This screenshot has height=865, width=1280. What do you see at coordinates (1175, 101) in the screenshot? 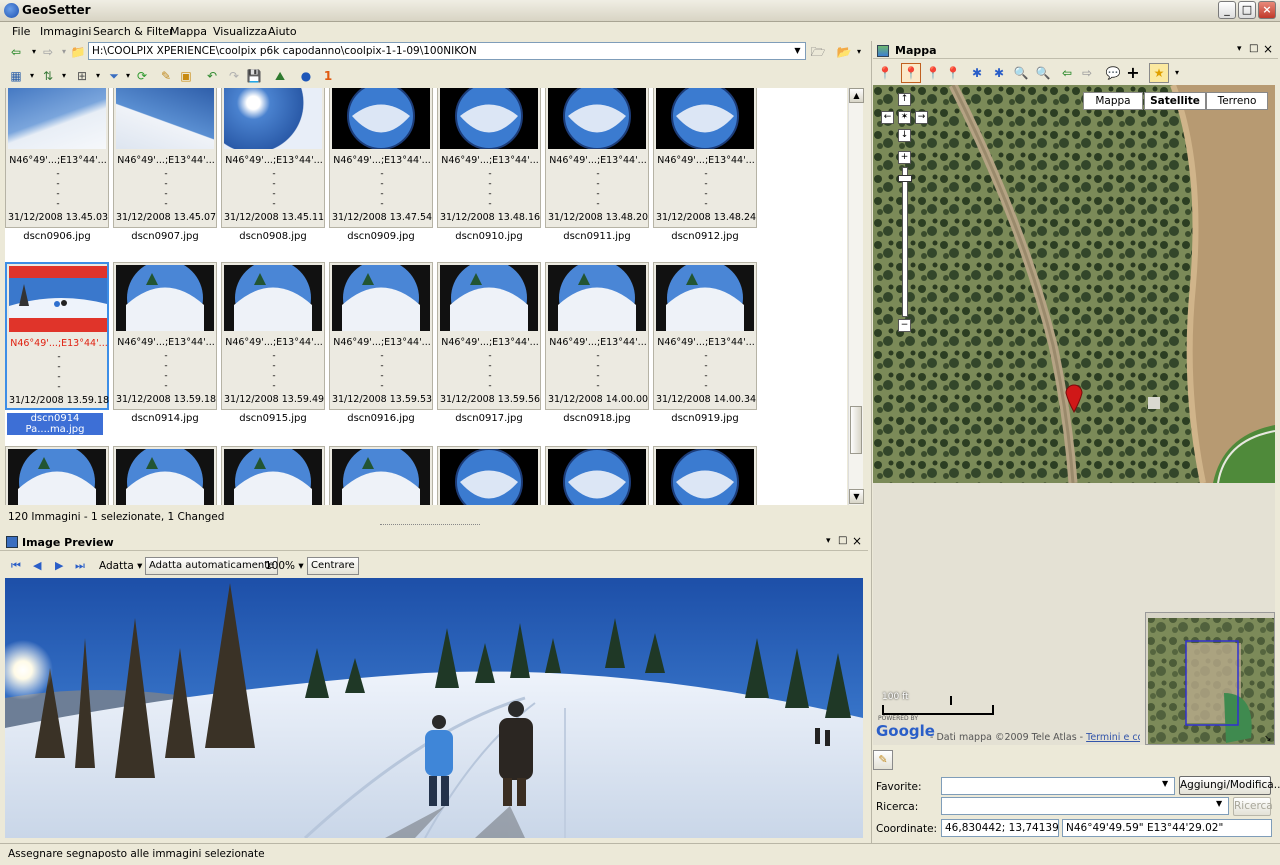
I see `map-type-satellite: Satellite` at bounding box center [1175, 101].